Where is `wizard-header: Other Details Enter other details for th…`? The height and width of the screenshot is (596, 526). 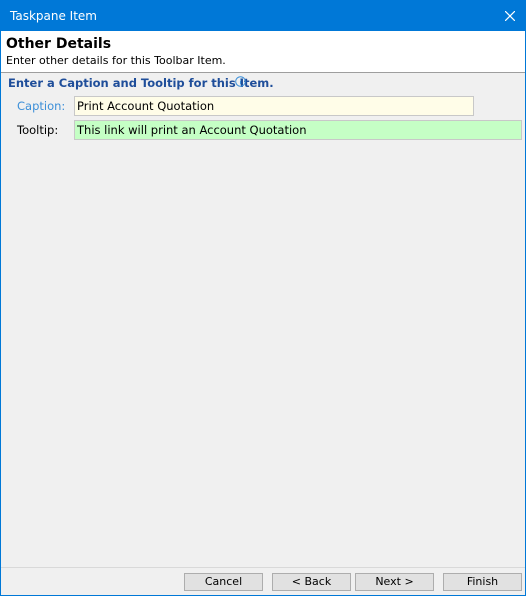
wizard-header: Other Details Enter other details for th… is located at coordinates (263, 52).